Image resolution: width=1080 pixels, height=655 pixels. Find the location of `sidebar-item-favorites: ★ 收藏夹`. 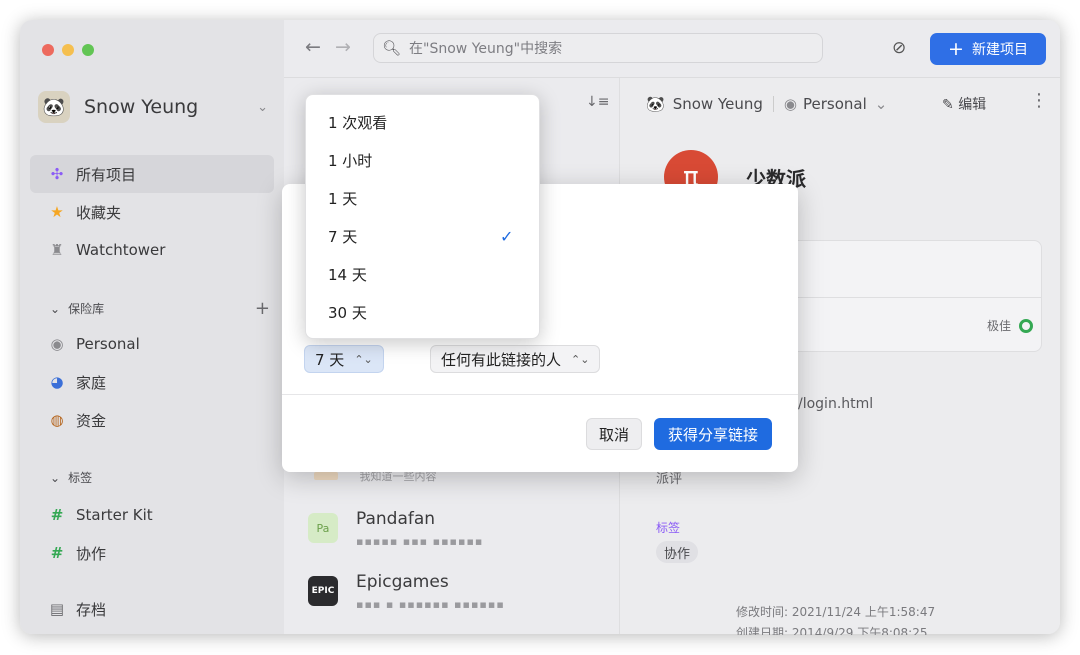

sidebar-item-favorites: ★ 收藏夹 is located at coordinates (152, 212).